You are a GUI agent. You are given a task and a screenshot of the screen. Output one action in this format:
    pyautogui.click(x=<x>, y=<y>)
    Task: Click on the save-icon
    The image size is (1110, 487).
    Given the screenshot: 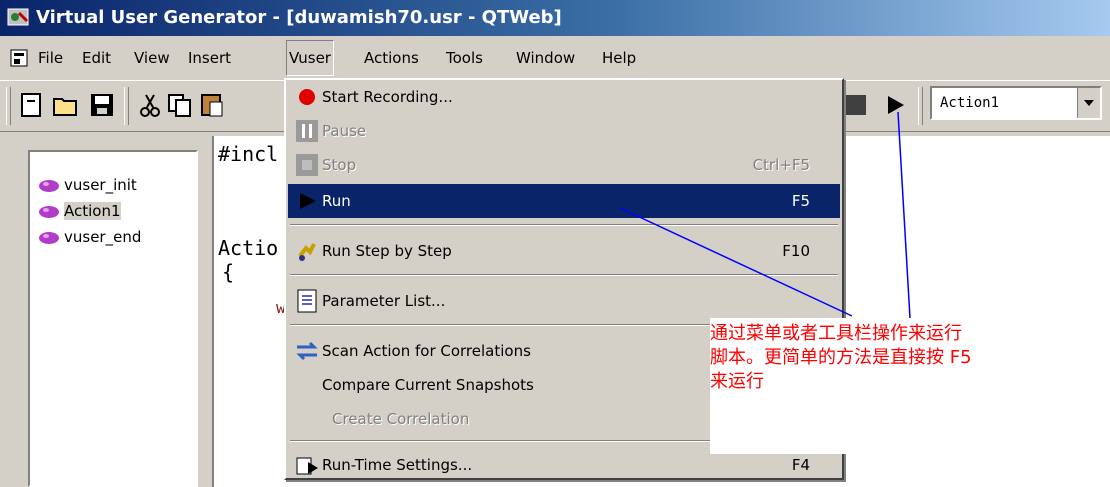 What is the action you would take?
    pyautogui.click(x=102, y=105)
    